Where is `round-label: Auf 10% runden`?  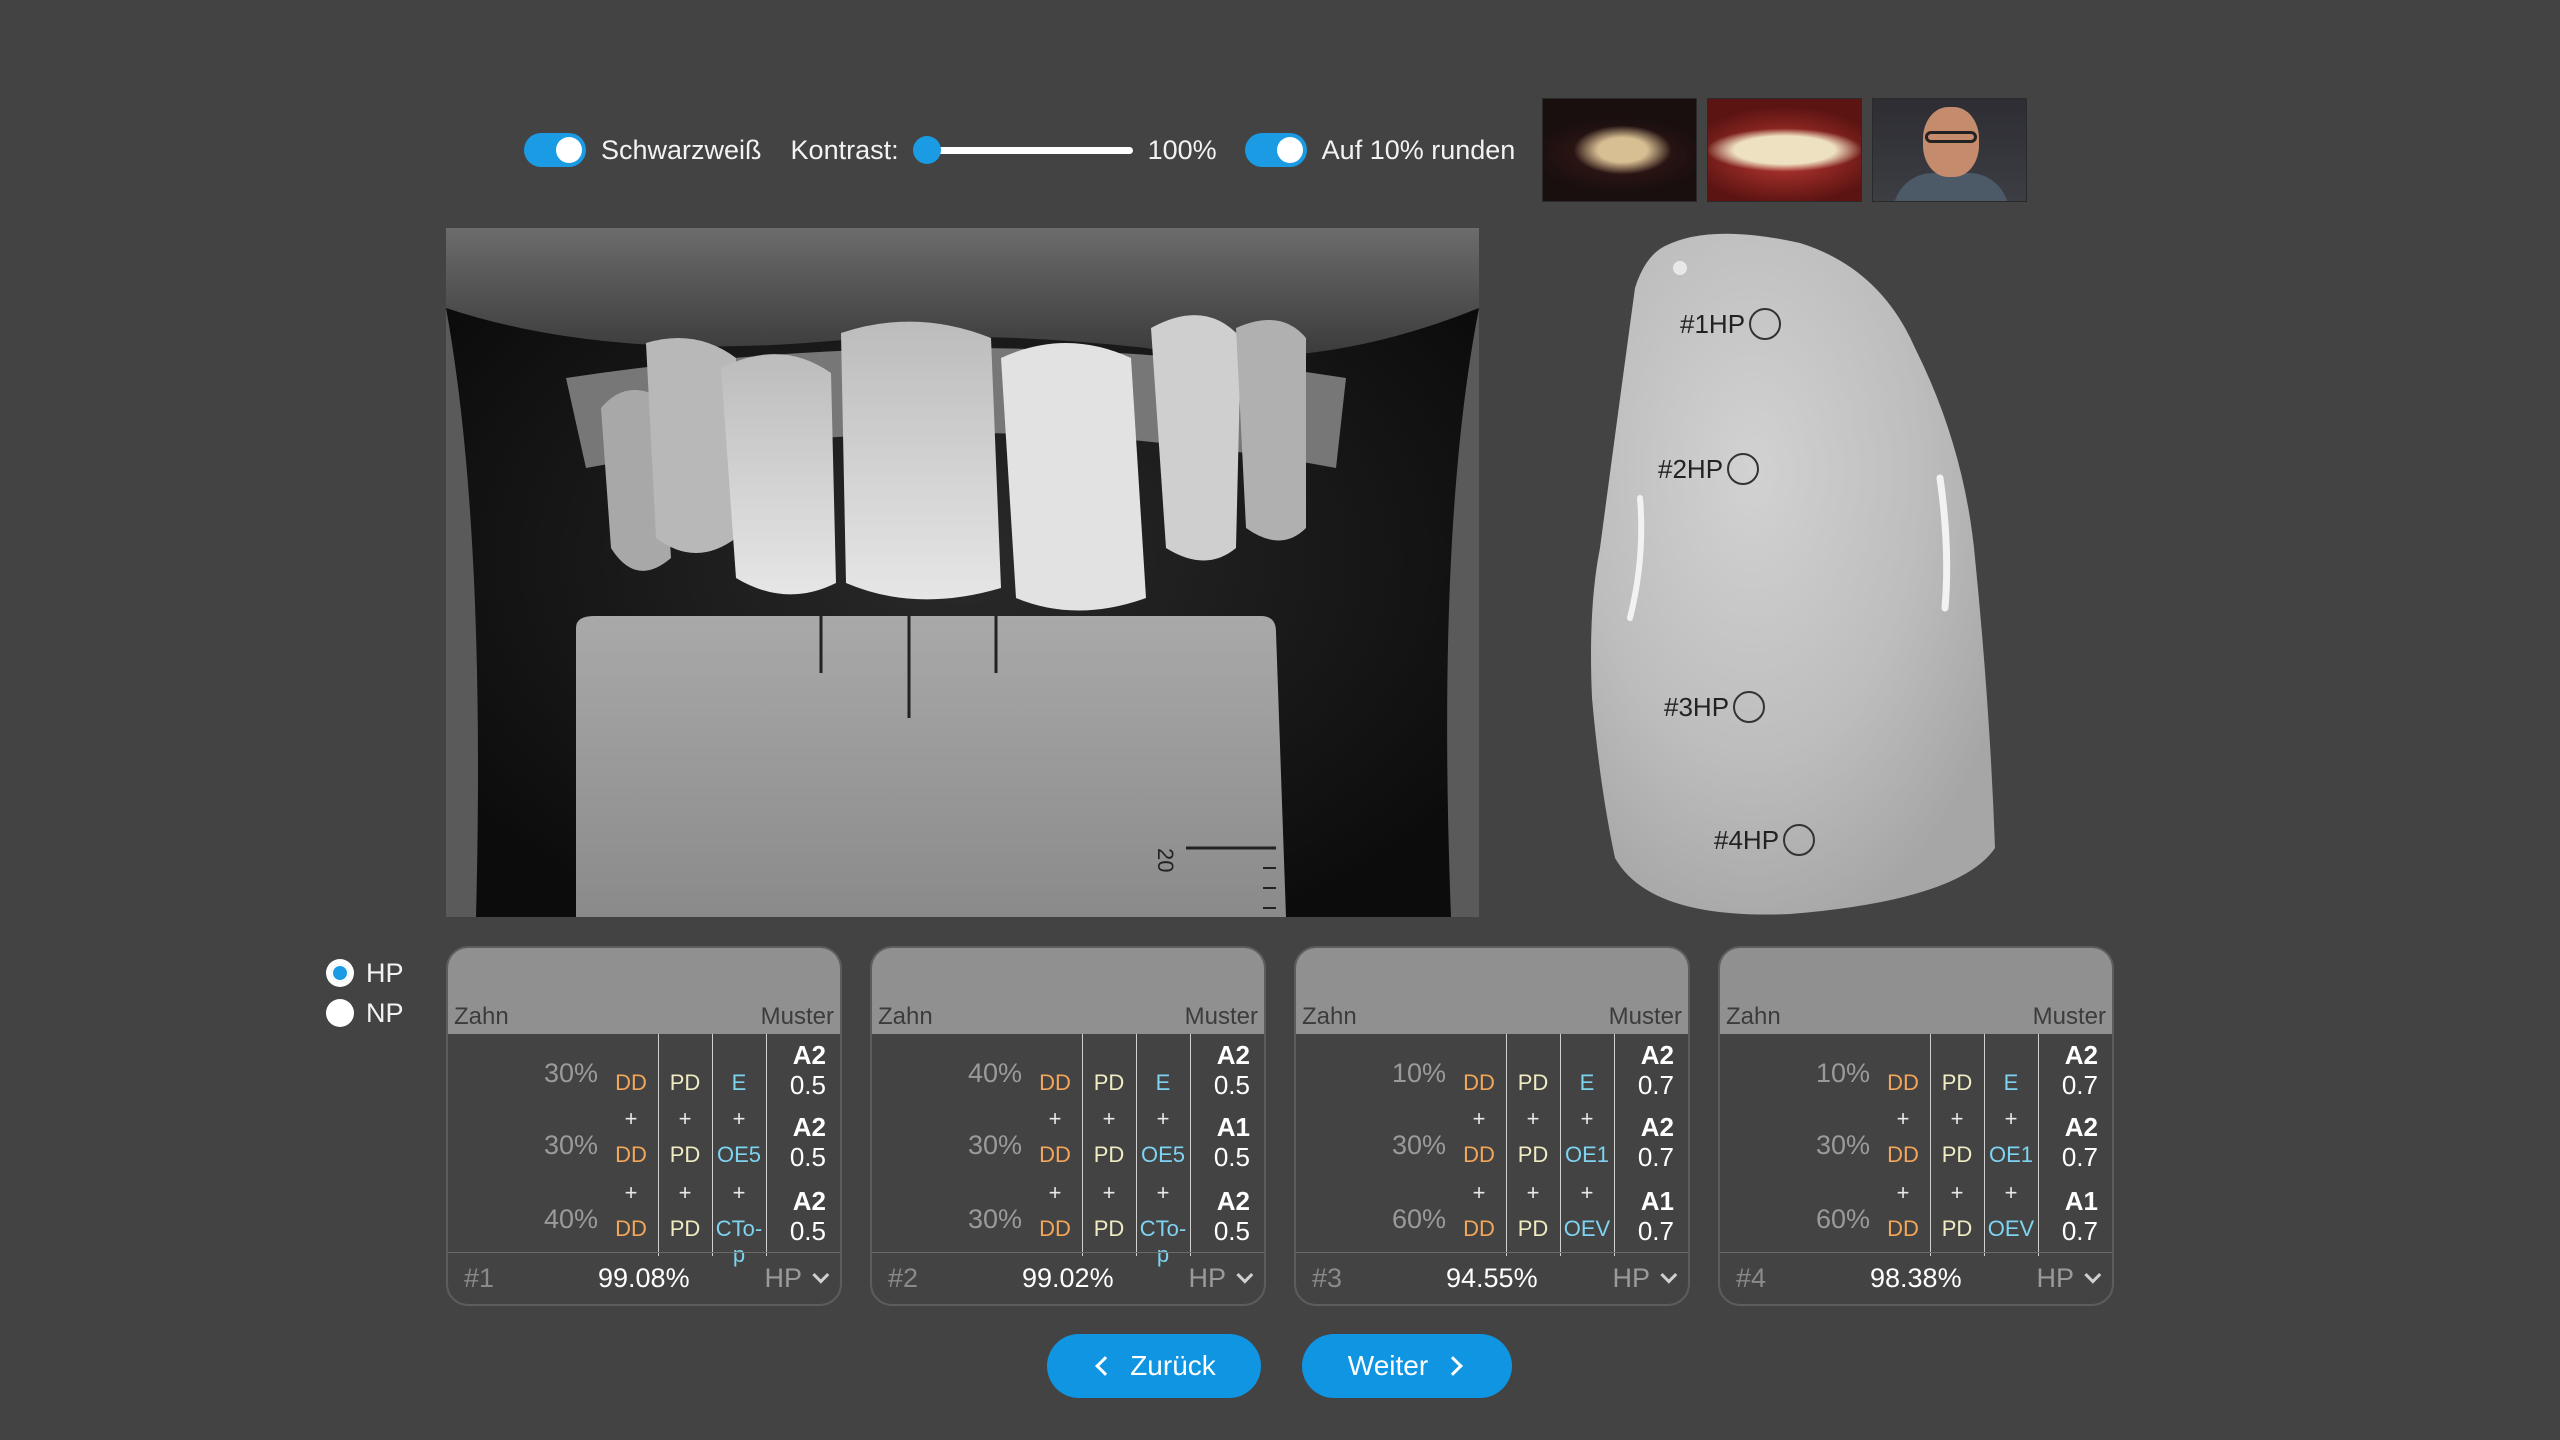 round-label: Auf 10% runden is located at coordinates (1418, 149).